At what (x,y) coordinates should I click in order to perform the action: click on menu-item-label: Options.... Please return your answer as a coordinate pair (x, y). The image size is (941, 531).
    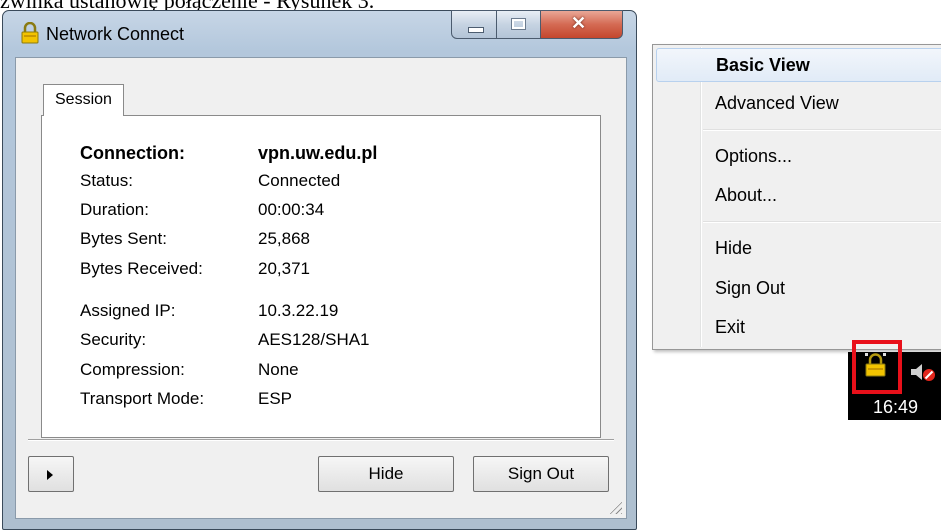
    Looking at the image, I should click on (754, 156).